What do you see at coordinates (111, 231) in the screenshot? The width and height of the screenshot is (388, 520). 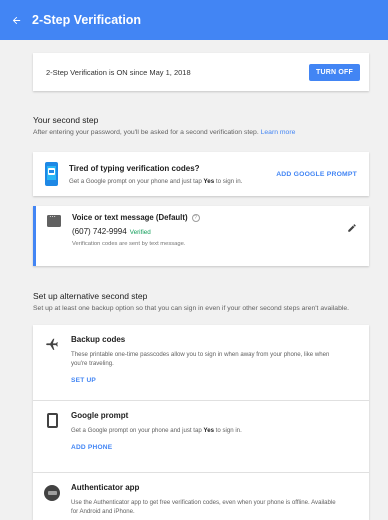 I see `phone-number: (607) 742-9994 Verified` at bounding box center [111, 231].